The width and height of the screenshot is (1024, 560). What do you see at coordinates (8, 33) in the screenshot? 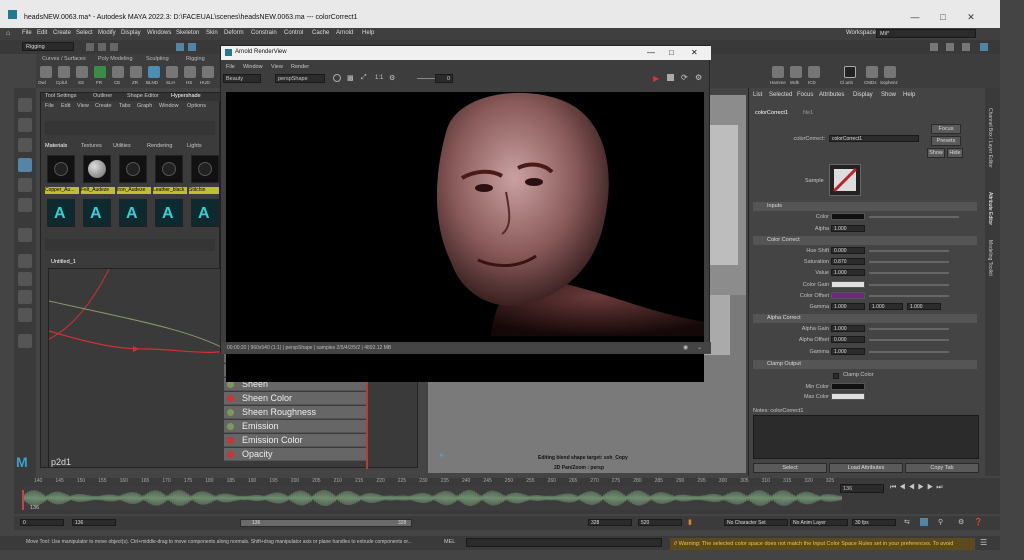
I see `home-icon: ⌂` at bounding box center [8, 33].